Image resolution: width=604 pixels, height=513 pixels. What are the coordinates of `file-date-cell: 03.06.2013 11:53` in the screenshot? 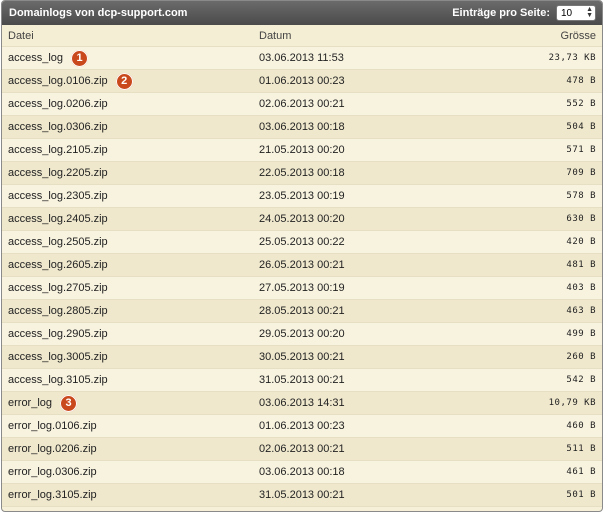 It's located at (301, 58).